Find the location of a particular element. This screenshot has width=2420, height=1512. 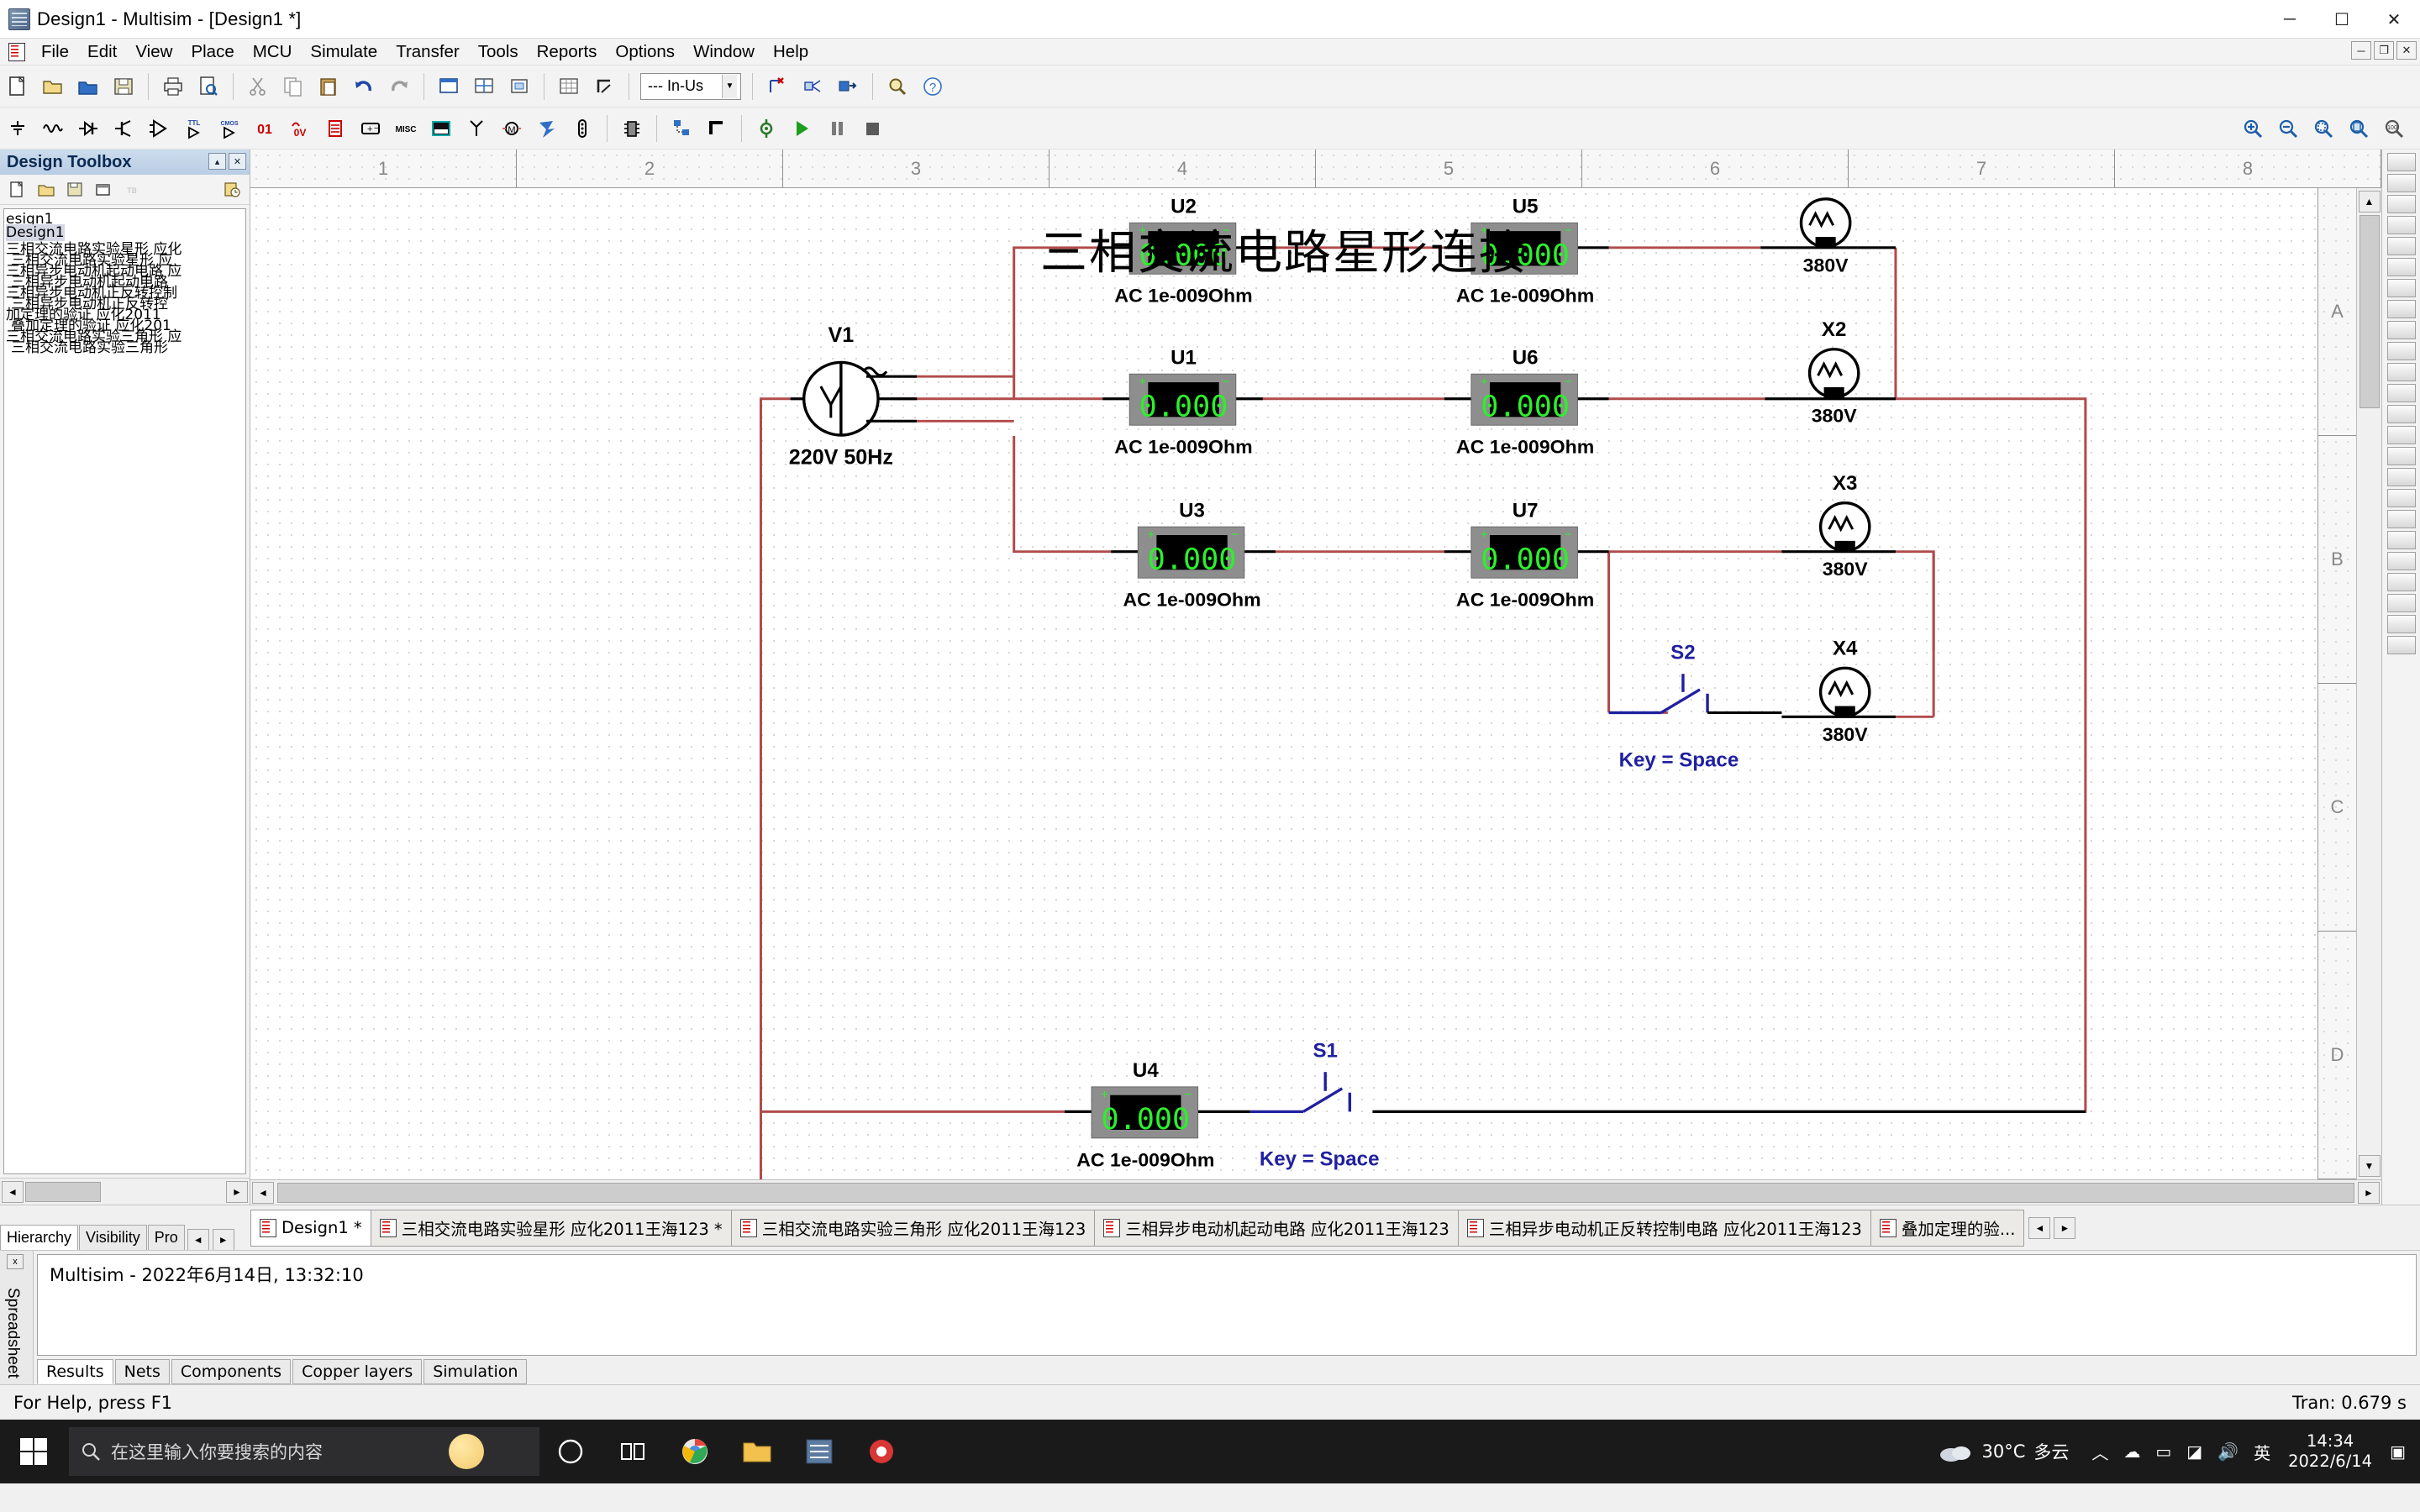

mcu-icon is located at coordinates (632, 128).